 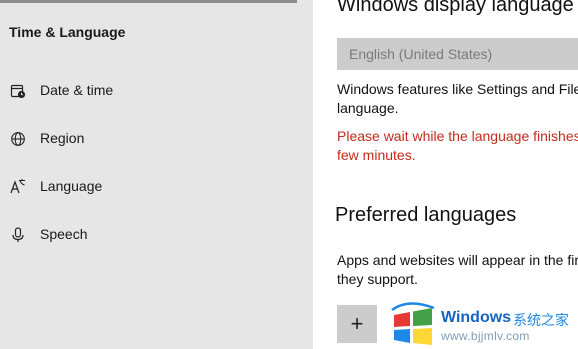 I want to click on language-icon, so click(x=18, y=187).